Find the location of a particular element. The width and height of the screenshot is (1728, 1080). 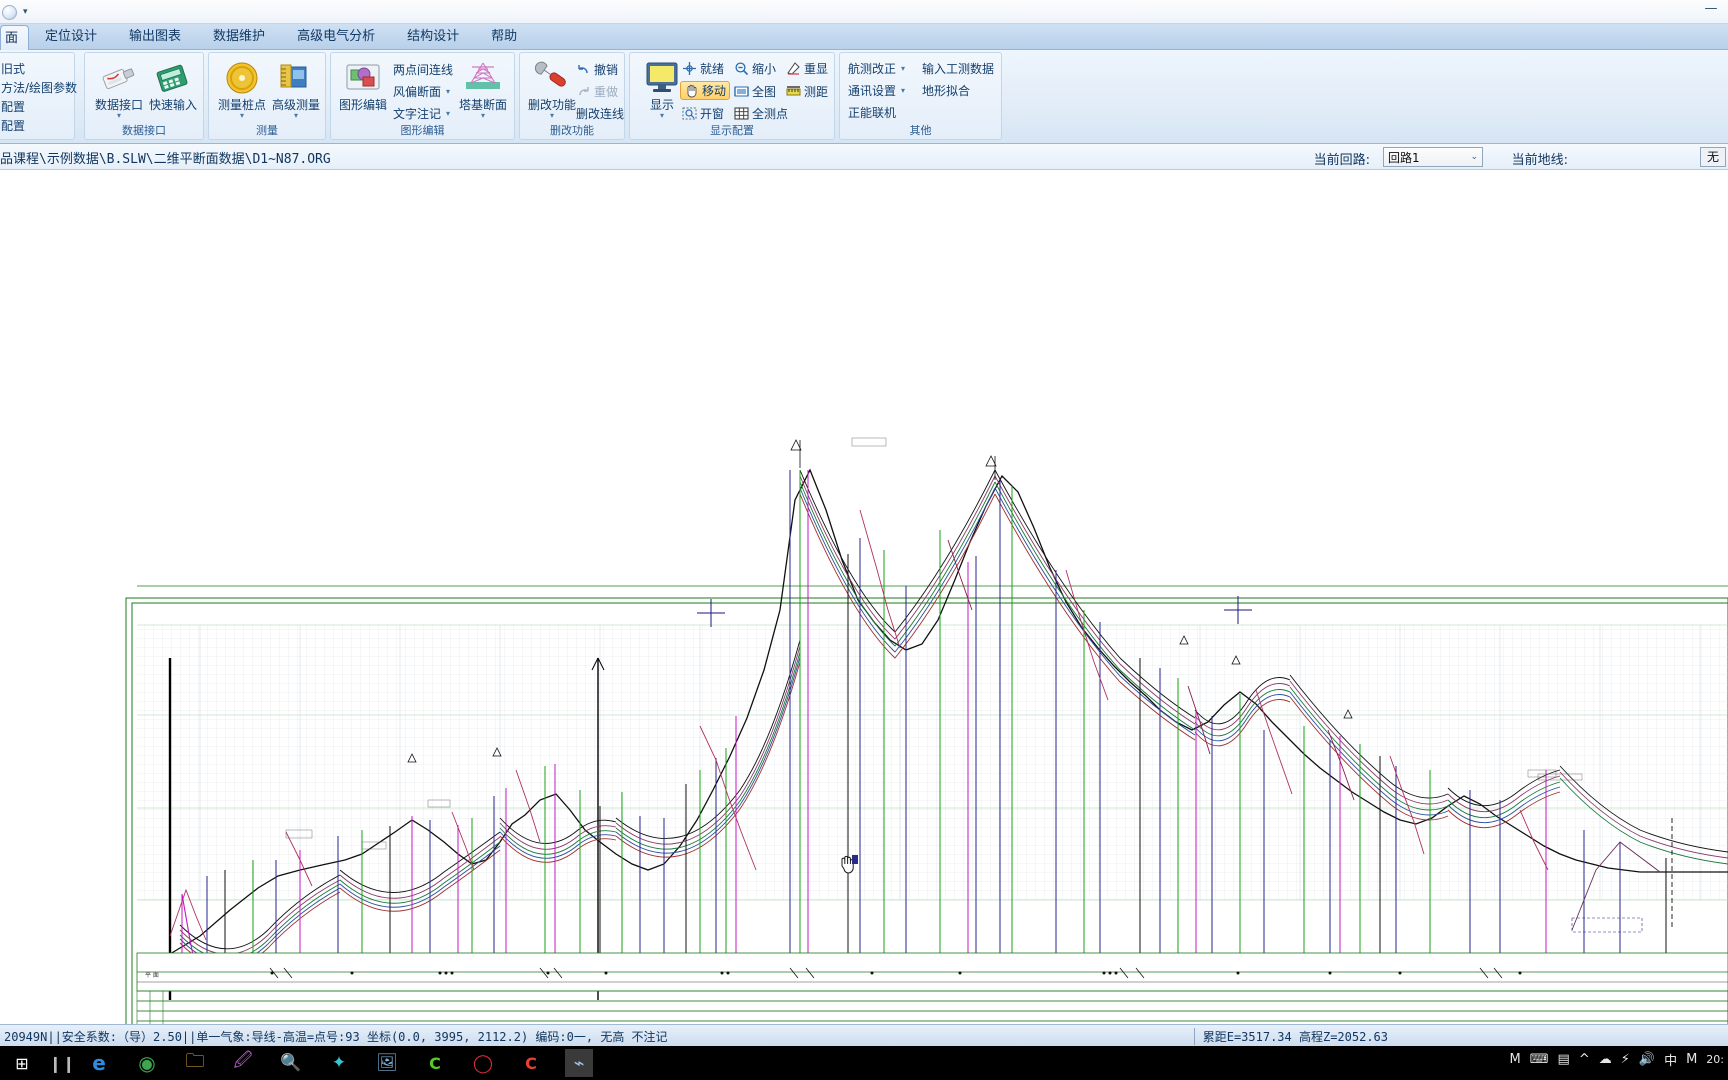

item-label: 两点间连线 is located at coordinates (423, 70).